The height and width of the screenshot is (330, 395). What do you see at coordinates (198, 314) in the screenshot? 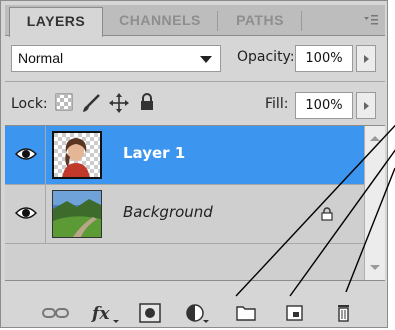
I see `adjustment-layer-icon` at bounding box center [198, 314].